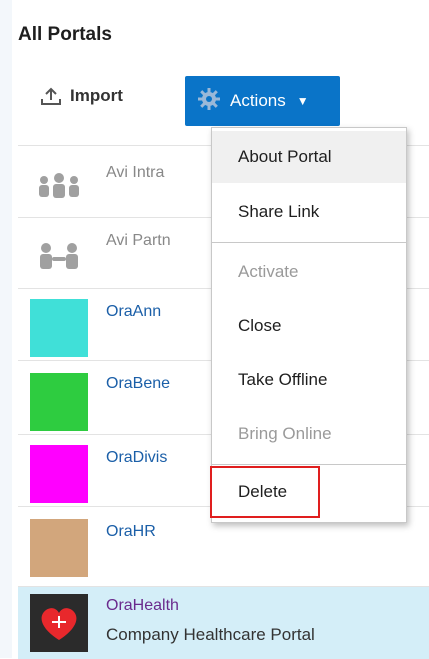  Describe the element at coordinates (223, 622) in the screenshot. I see `portal-row-orahealth: OraHealth Company Healthcare Portal` at that location.